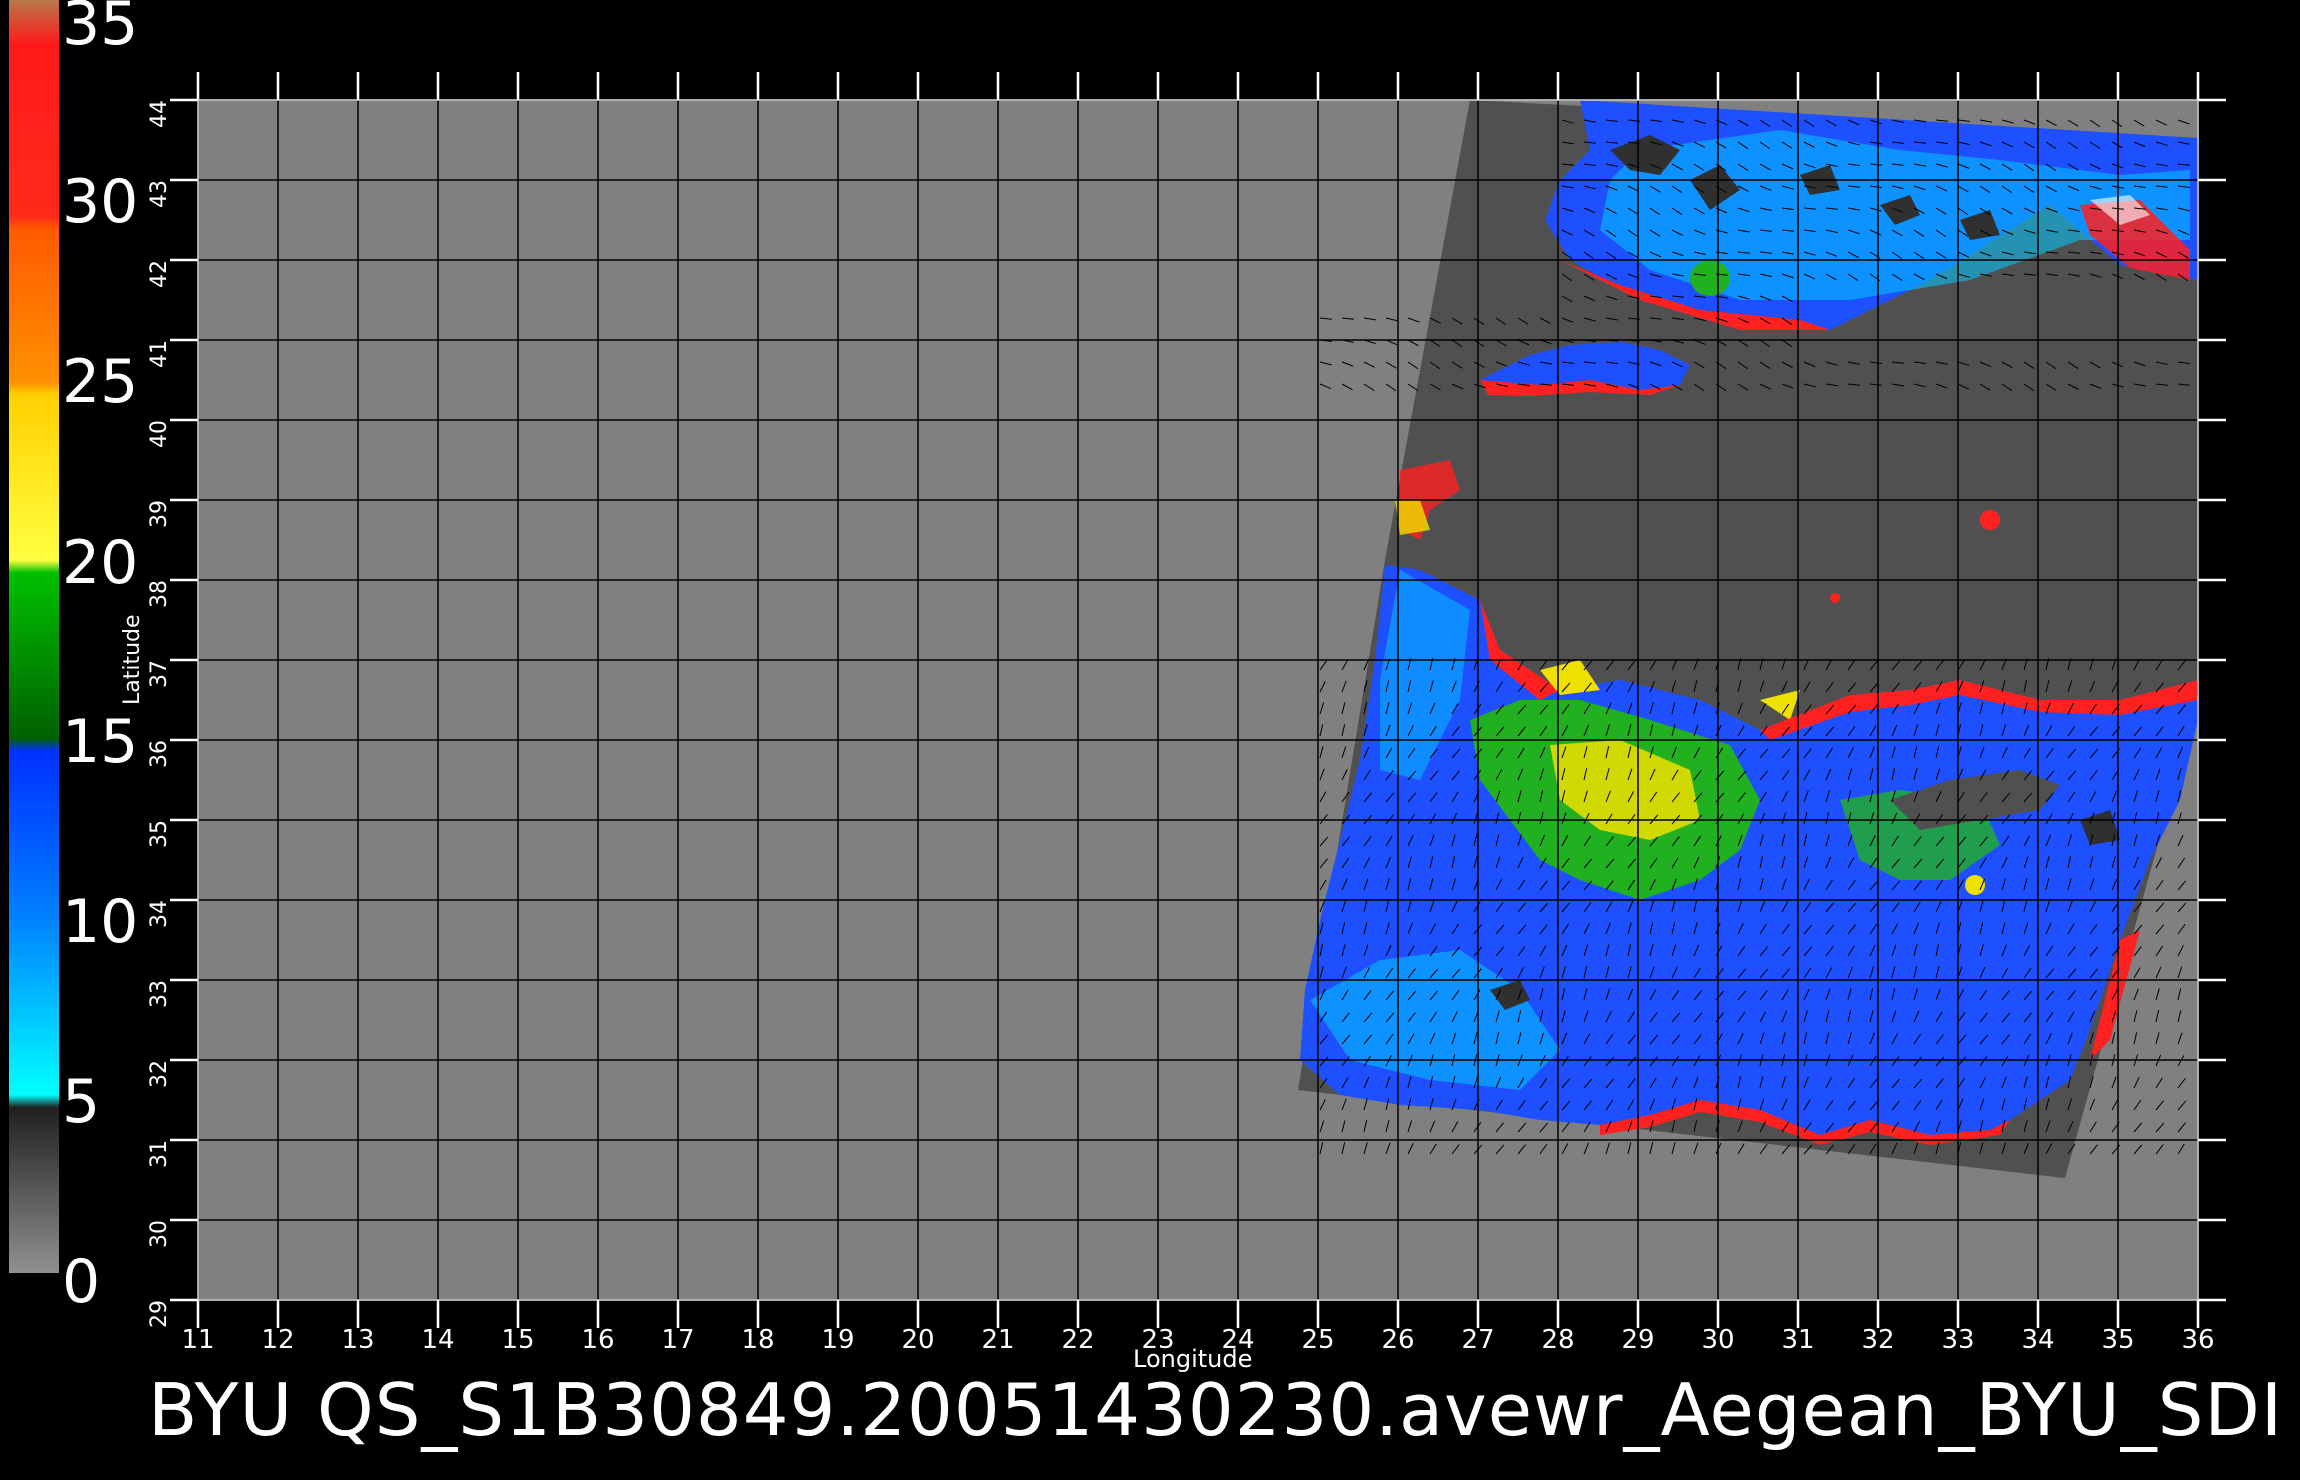 The image size is (2300, 1480). I want to click on x-tick-label: 32, so click(1878, 1340).